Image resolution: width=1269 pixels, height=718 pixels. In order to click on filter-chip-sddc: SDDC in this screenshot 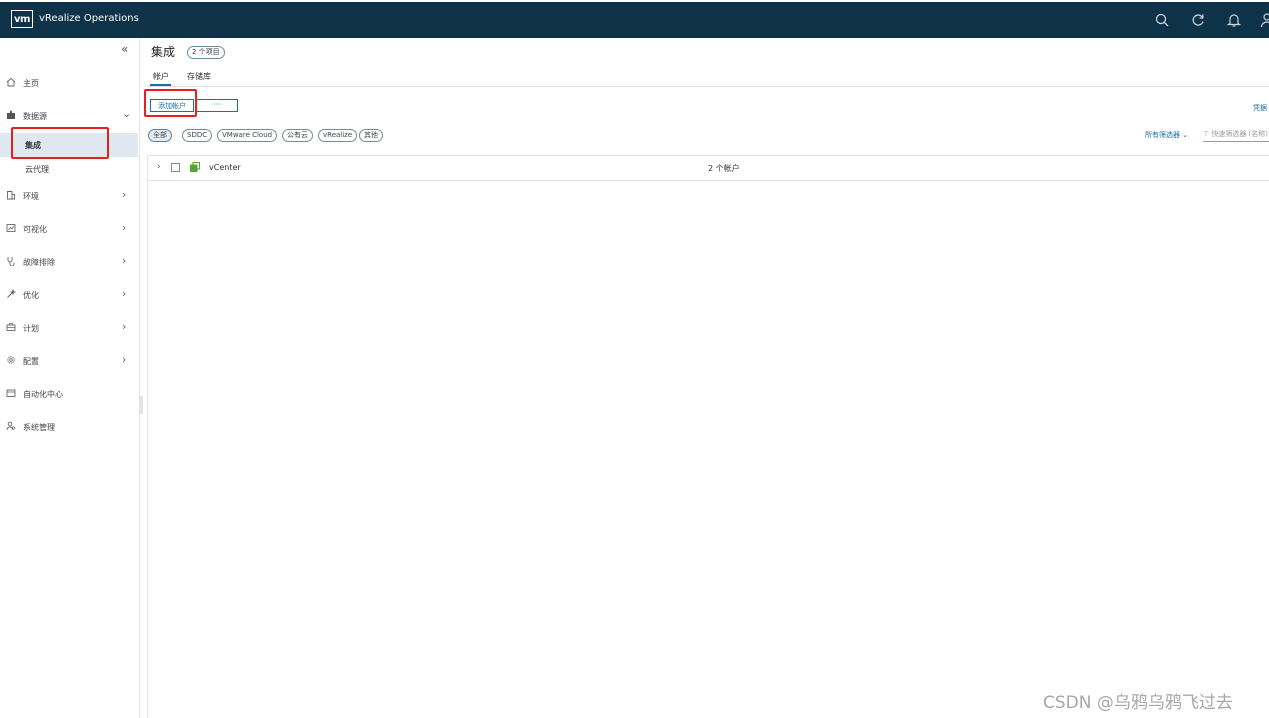, I will do `click(197, 135)`.